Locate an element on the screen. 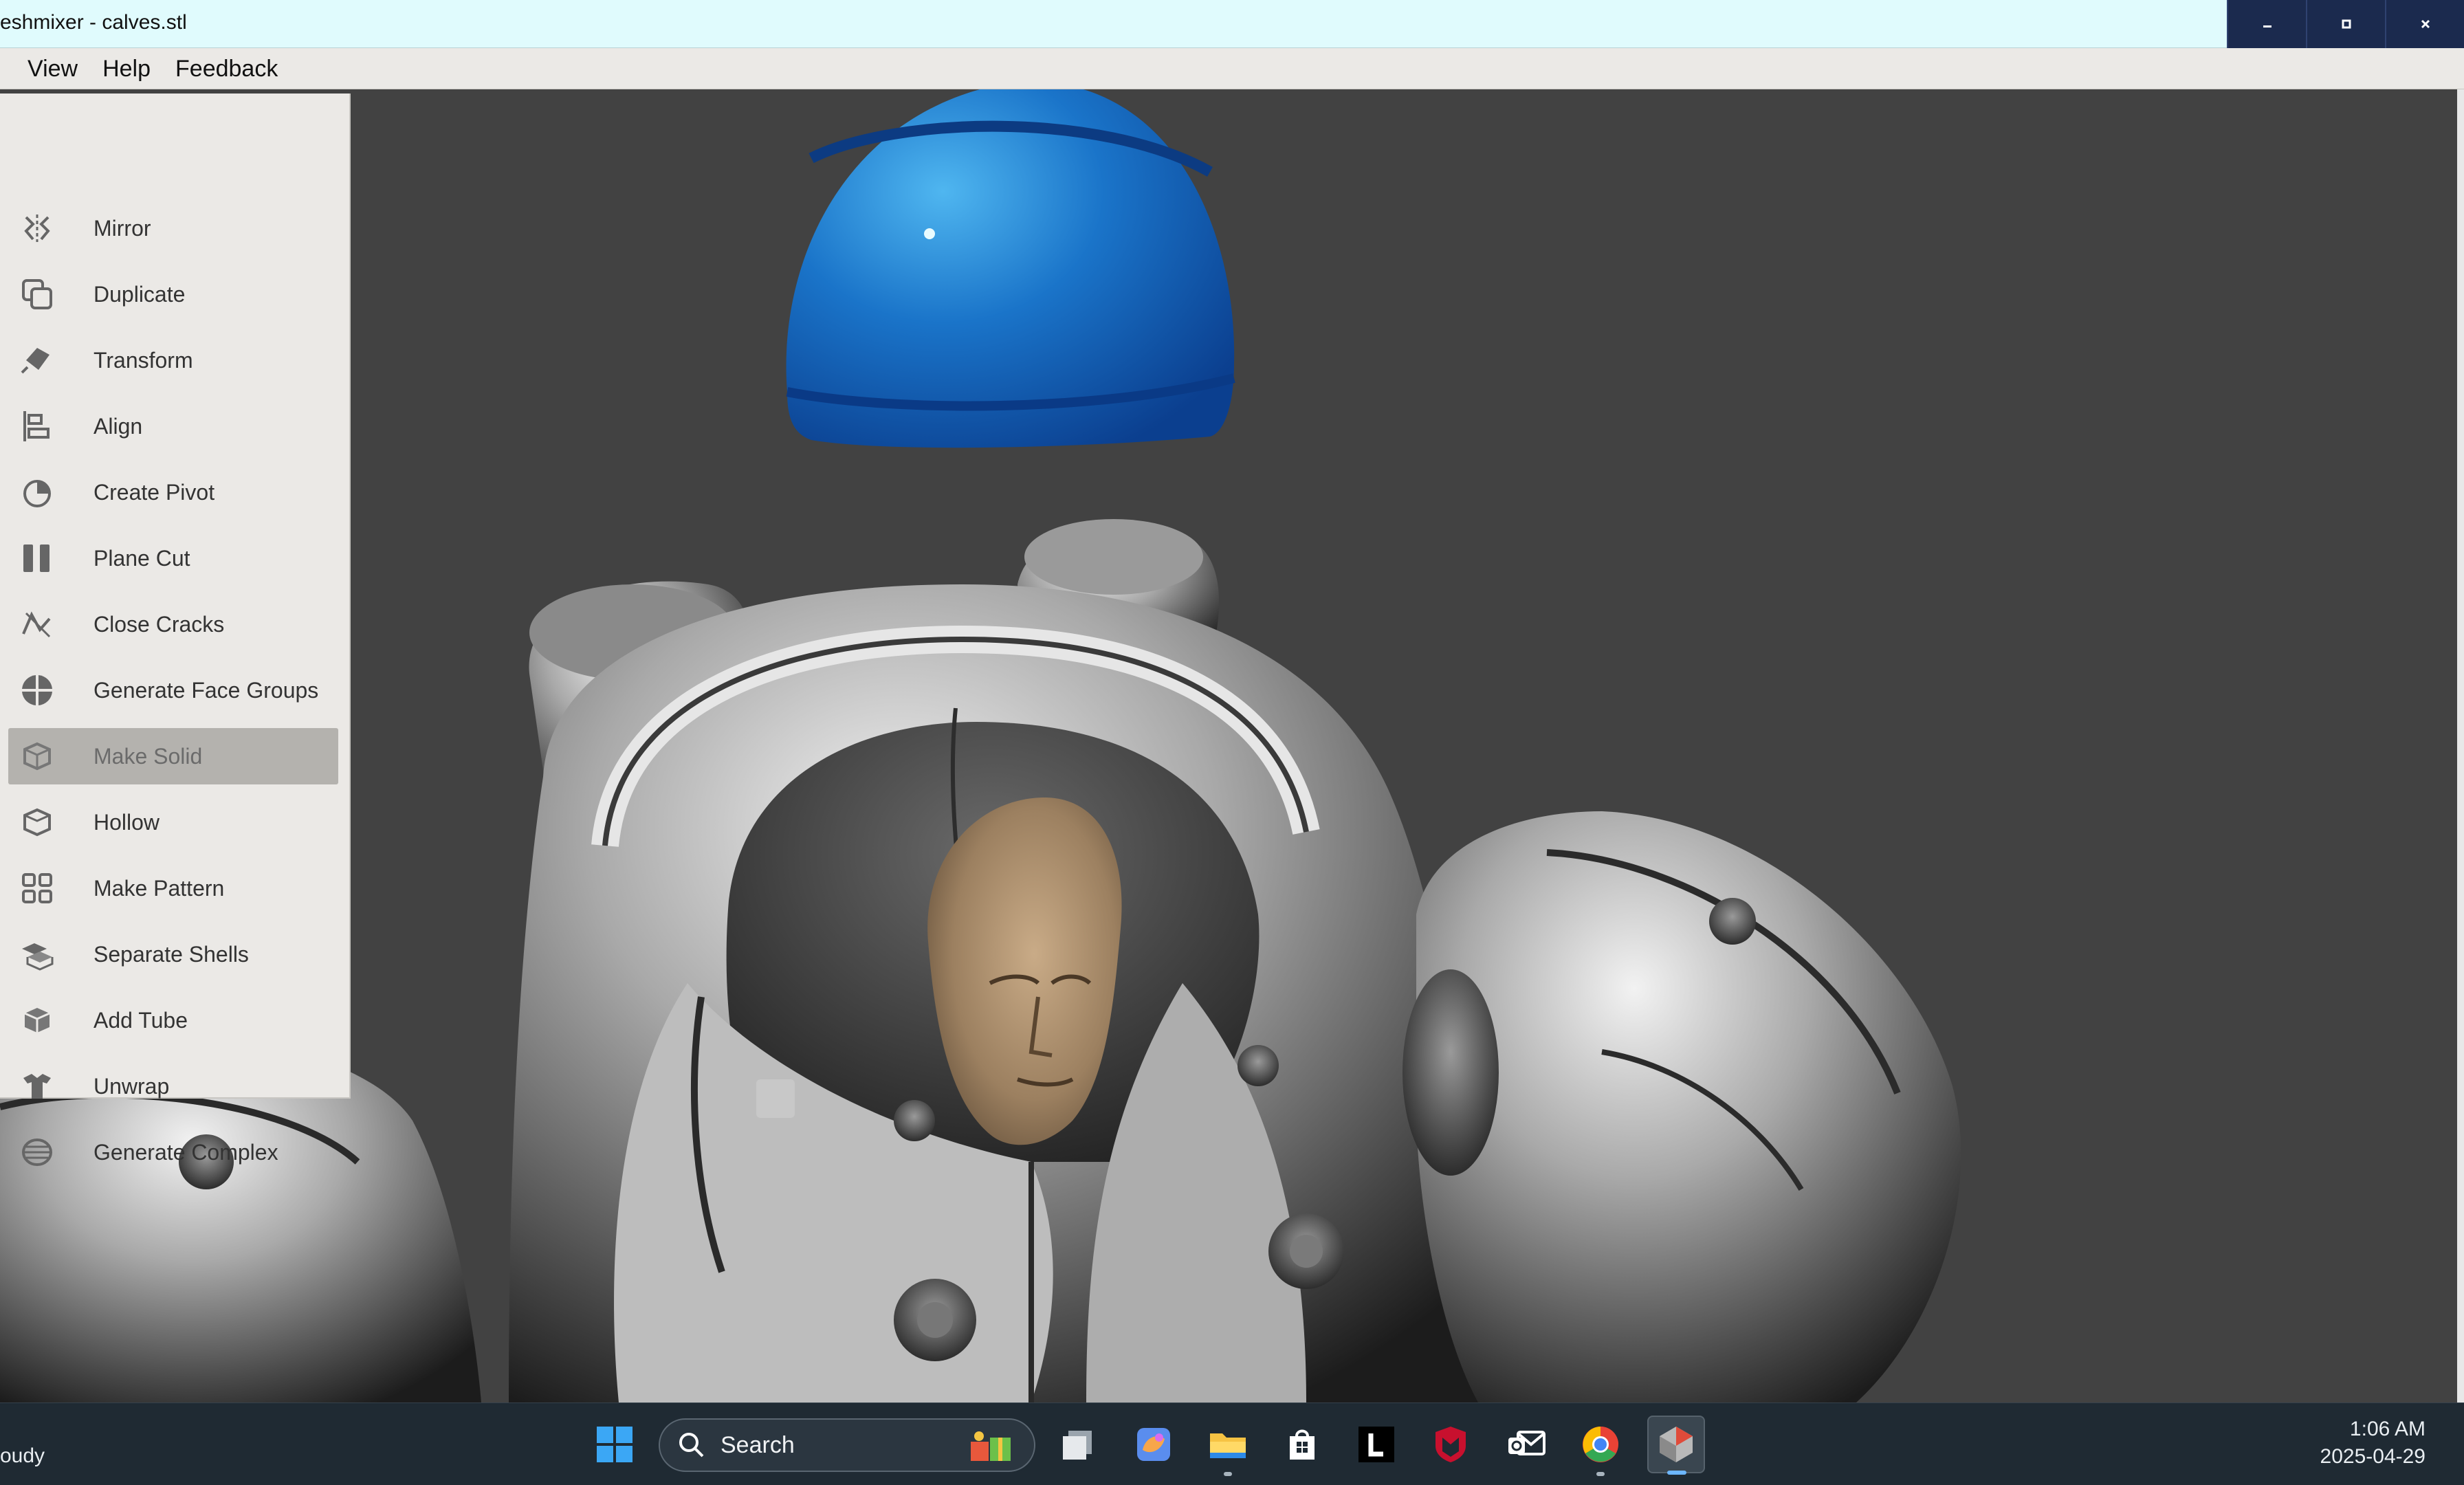 The width and height of the screenshot is (2464, 1485). menu-item-label: Plane Cut is located at coordinates (142, 558).